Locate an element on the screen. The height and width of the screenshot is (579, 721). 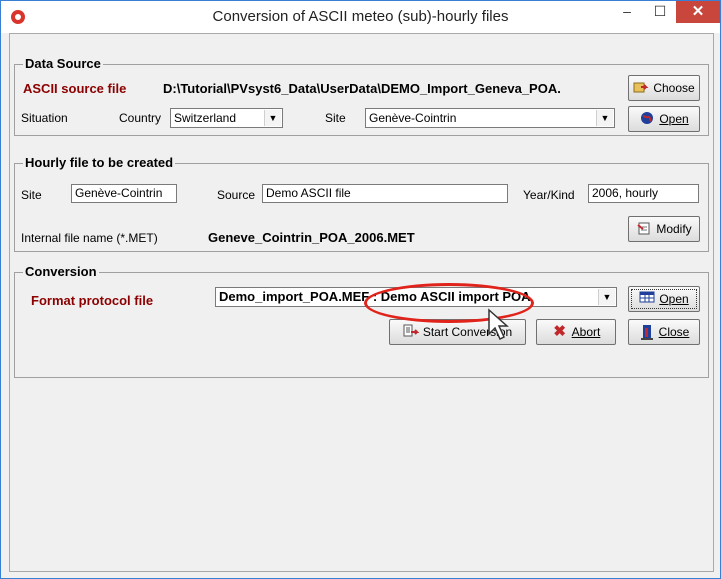
data-source-legend: Data Source is located at coordinates (63, 63).